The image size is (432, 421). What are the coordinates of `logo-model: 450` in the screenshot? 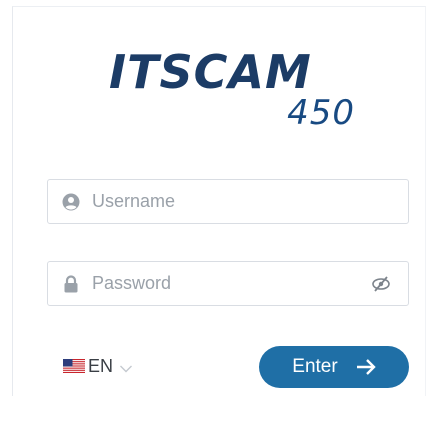 It's located at (321, 113).